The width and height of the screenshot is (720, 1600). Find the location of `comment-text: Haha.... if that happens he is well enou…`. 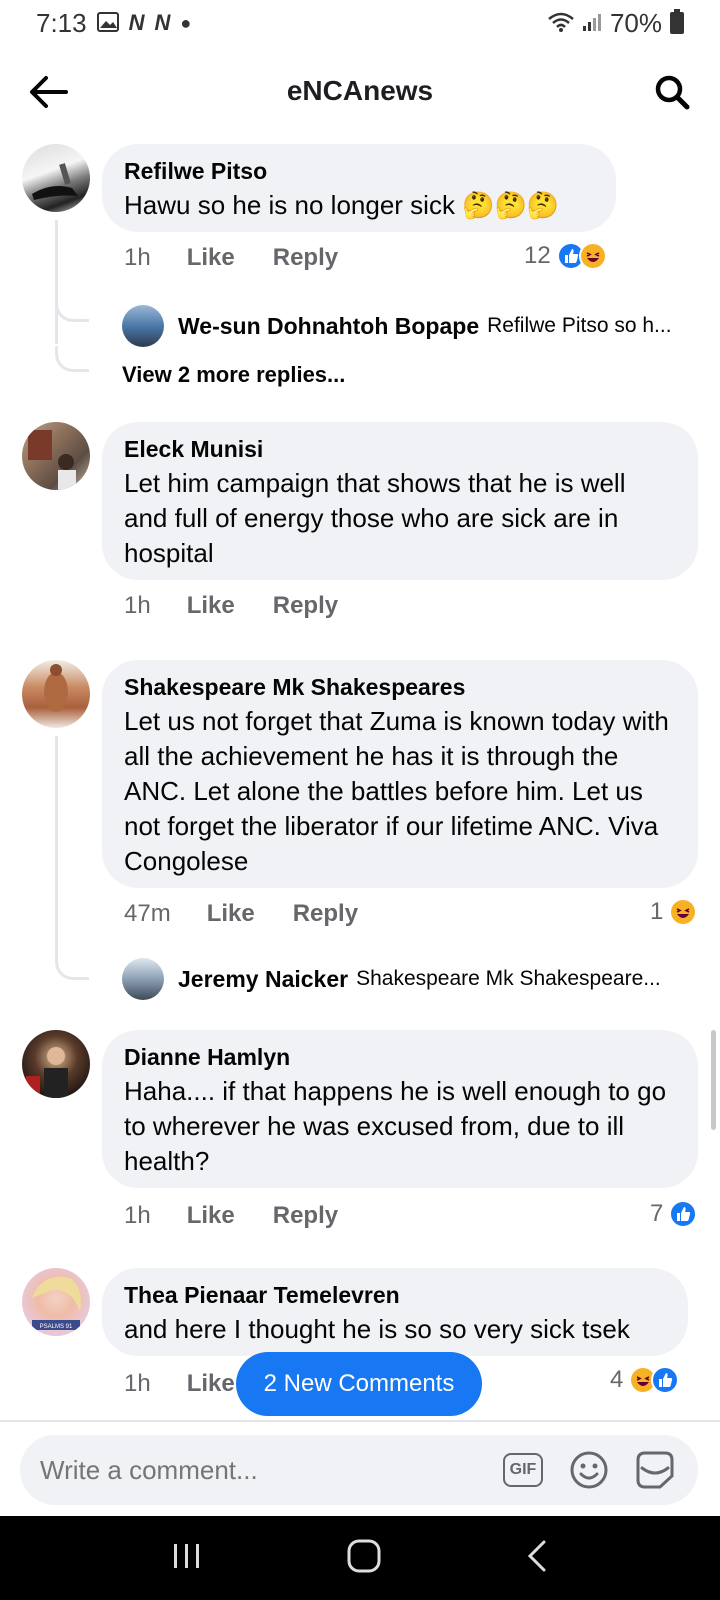

comment-text: Haha.... if that happens he is well enou… is located at coordinates (395, 1126).